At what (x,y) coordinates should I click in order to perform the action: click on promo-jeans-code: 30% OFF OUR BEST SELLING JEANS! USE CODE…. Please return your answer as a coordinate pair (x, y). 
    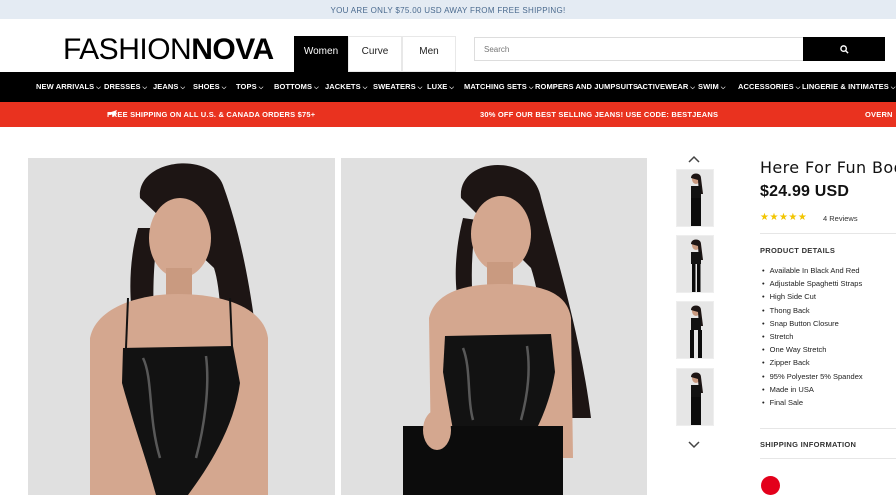
    Looking at the image, I should click on (599, 114).